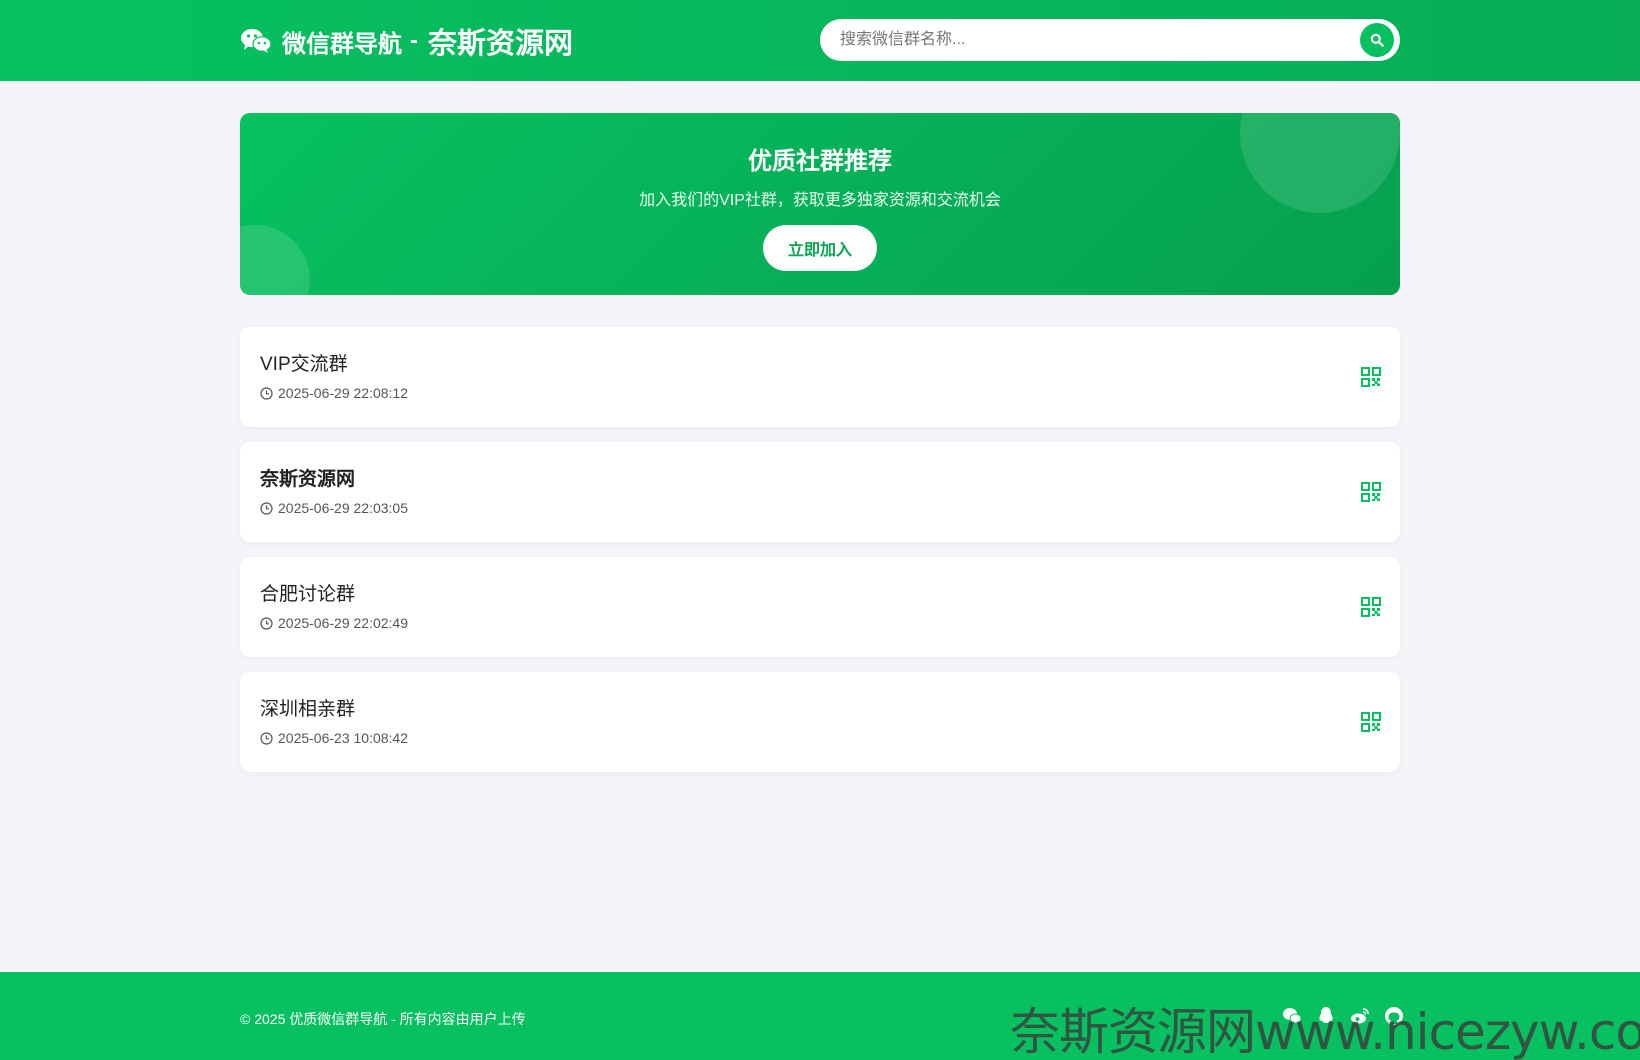 The height and width of the screenshot is (1060, 1640). Describe the element at coordinates (343, 738) in the screenshot. I see `group-time-text: 2025-06-23 10:08:42` at that location.